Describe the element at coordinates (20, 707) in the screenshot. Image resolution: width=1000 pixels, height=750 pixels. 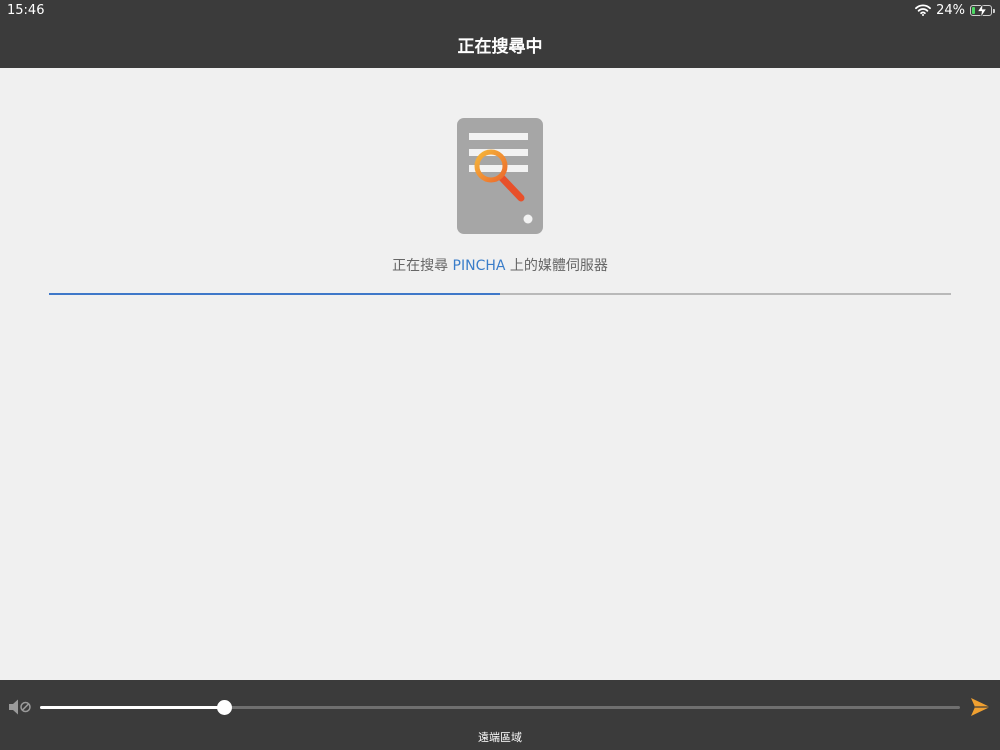
I see `speaker-muted-icon` at that location.